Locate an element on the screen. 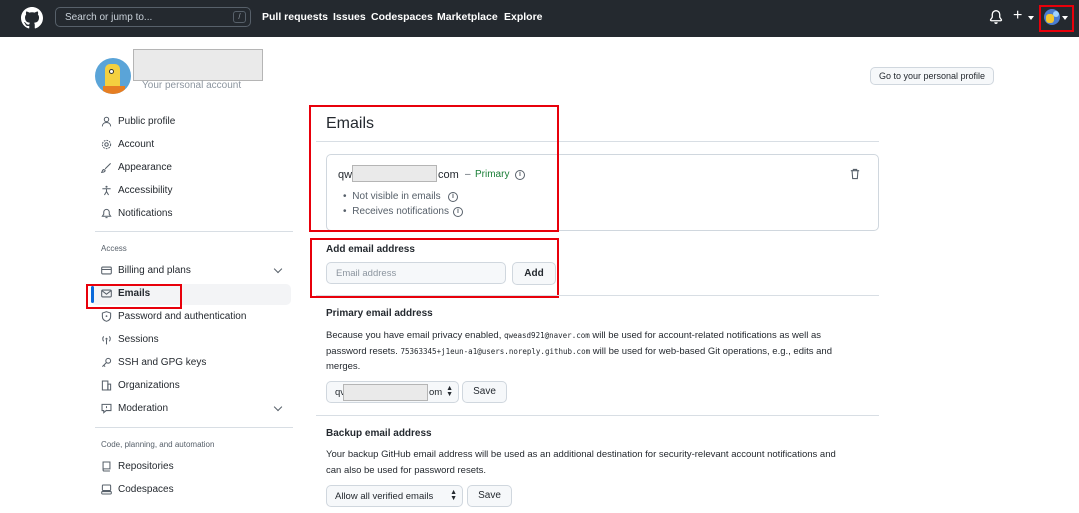 Image resolution: width=1079 pixels, height=513 pixels. mail-icon is located at coordinates (106, 293).